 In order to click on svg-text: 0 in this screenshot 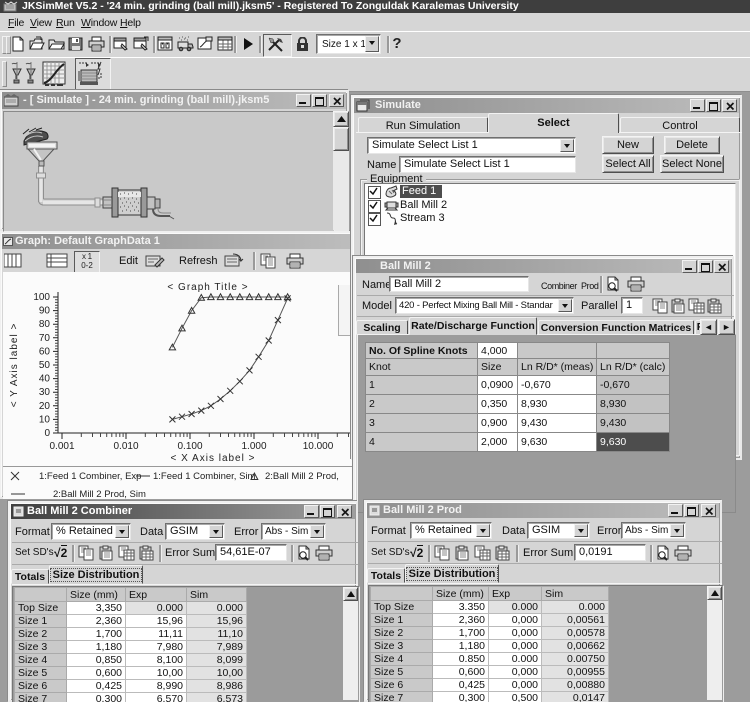, I will do `click(47, 433)`.